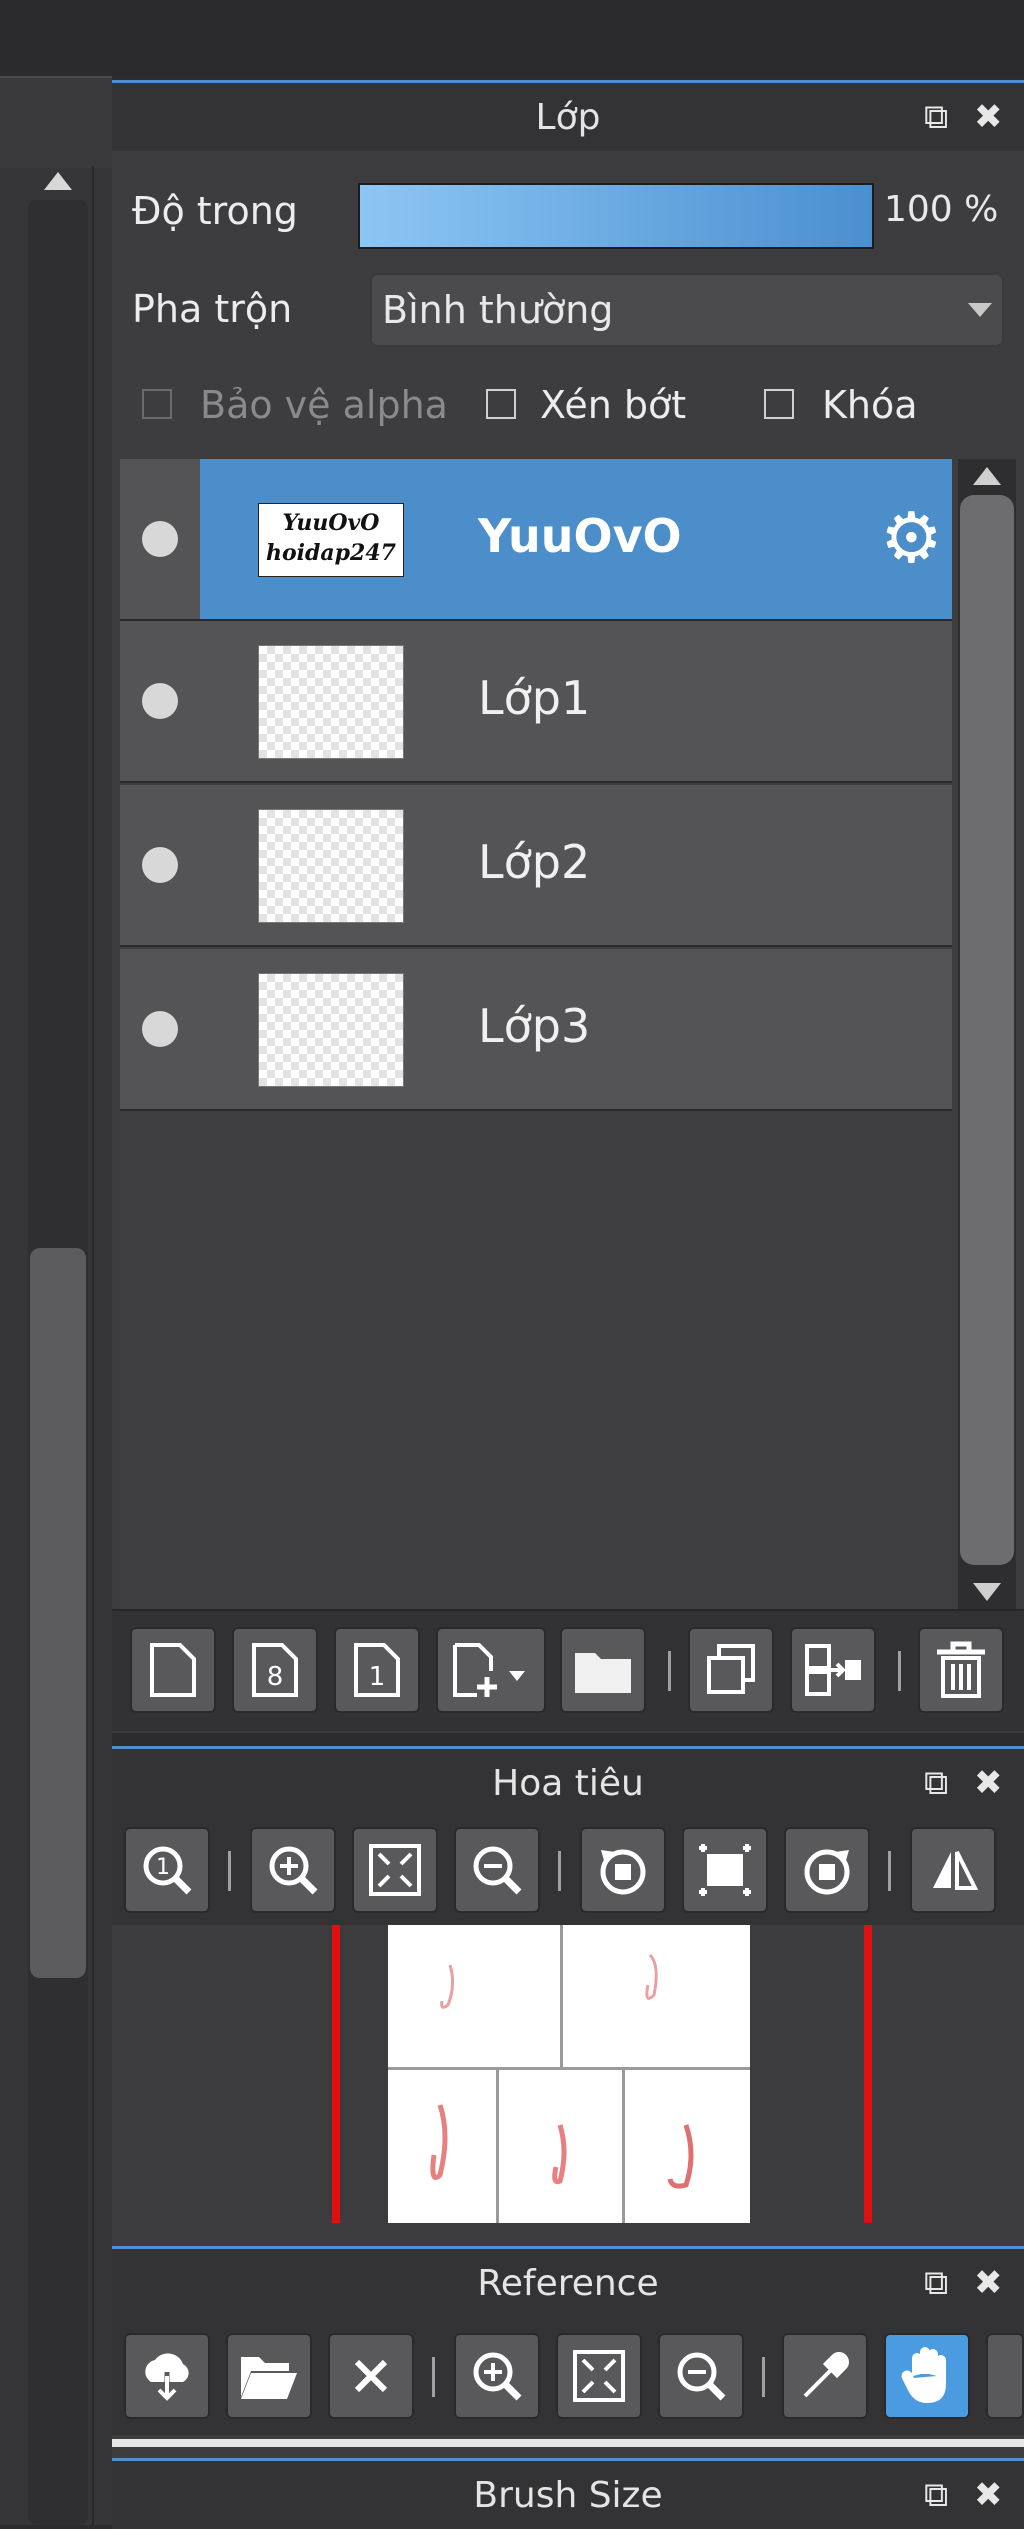 This screenshot has height=2529, width=1024. What do you see at coordinates (568, 117) in the screenshot?
I see `layer-panel-title: Lớp` at bounding box center [568, 117].